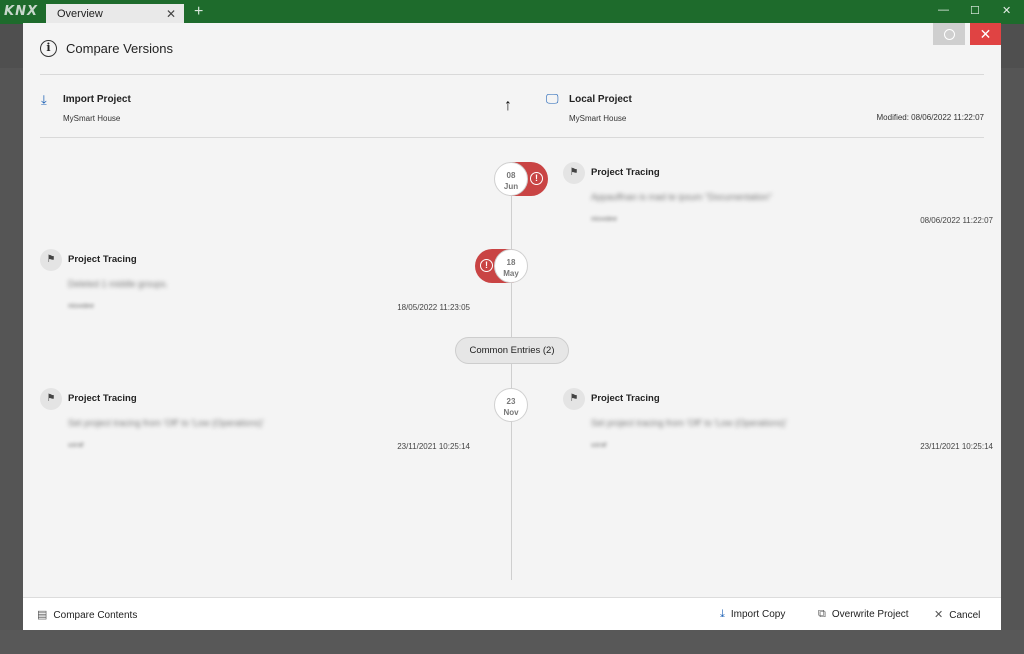  I want to click on add-tab-icon: +, so click(198, 12).